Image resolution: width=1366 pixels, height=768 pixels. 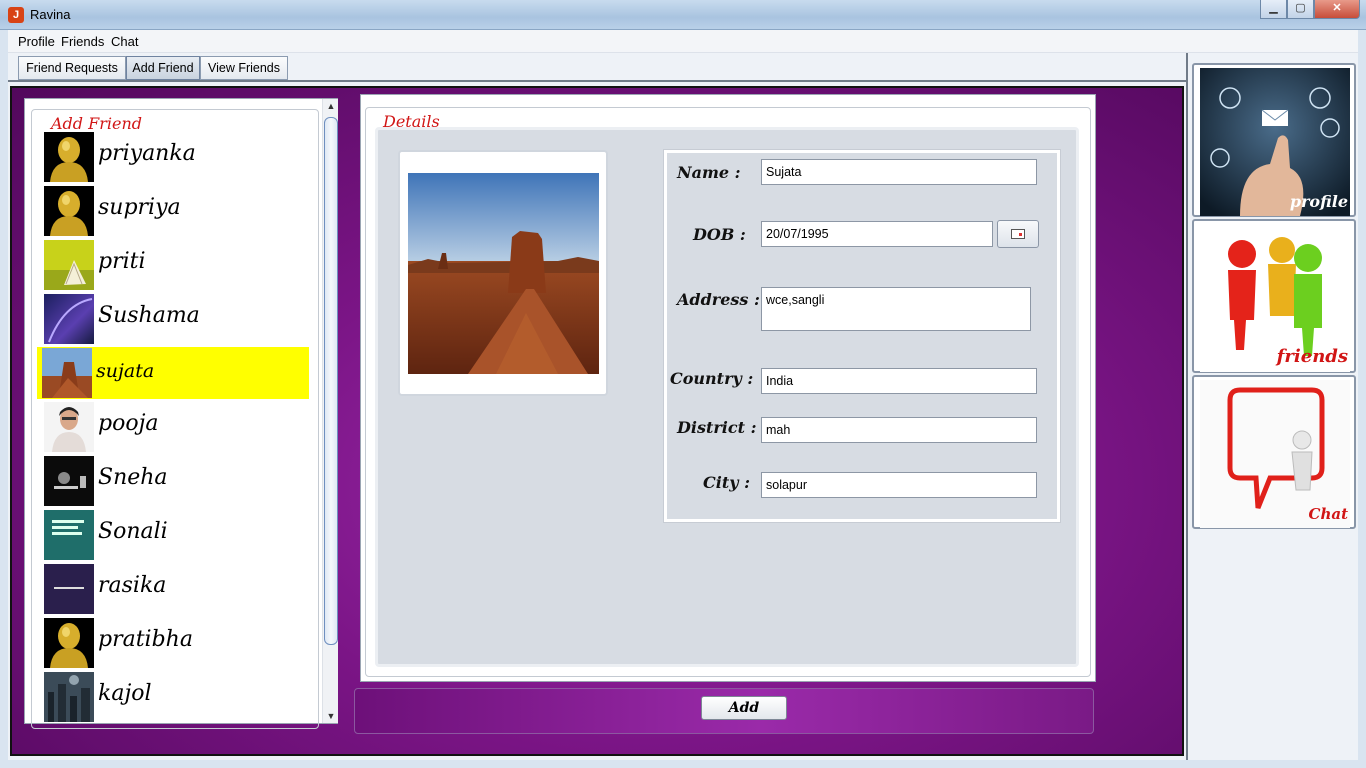 I want to click on friend-name: sujata, so click(x=125, y=371).